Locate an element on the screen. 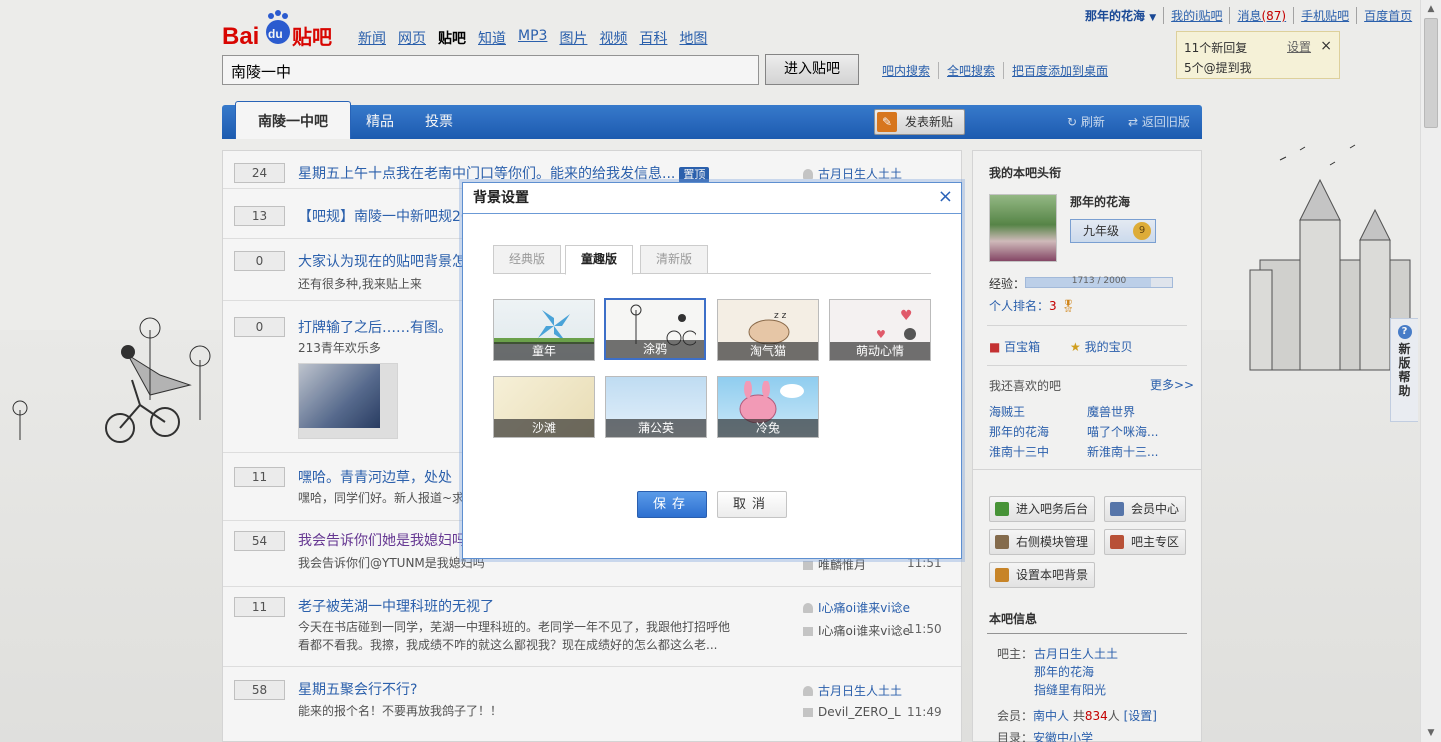 This screenshot has height=742, width=1441. cat-icon: z z is located at coordinates (769, 327).